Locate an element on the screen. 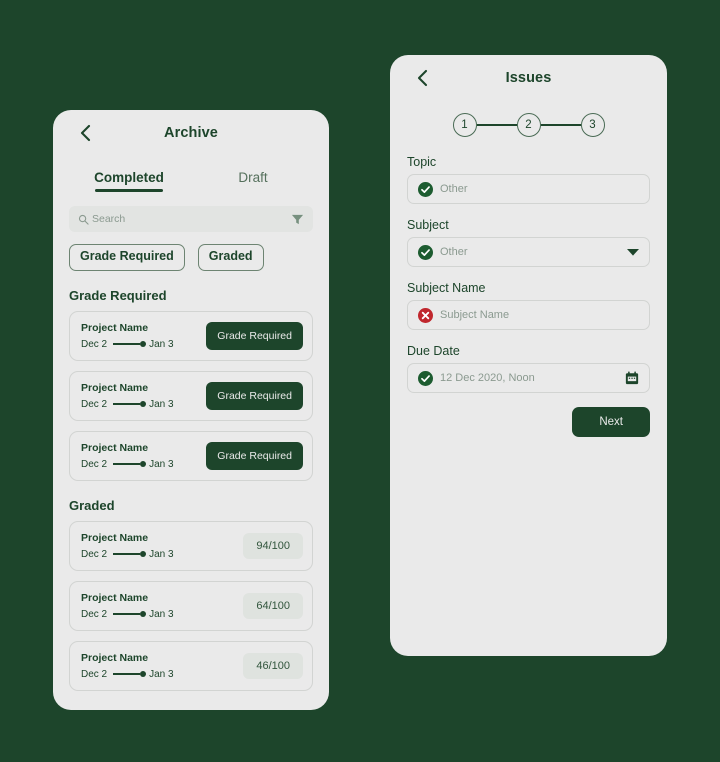 The image size is (720, 762). step-1: 1 is located at coordinates (464, 125).